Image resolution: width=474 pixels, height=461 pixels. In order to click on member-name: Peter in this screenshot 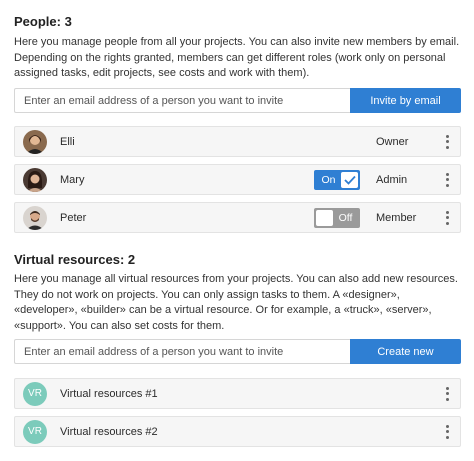, I will do `click(73, 217)`.